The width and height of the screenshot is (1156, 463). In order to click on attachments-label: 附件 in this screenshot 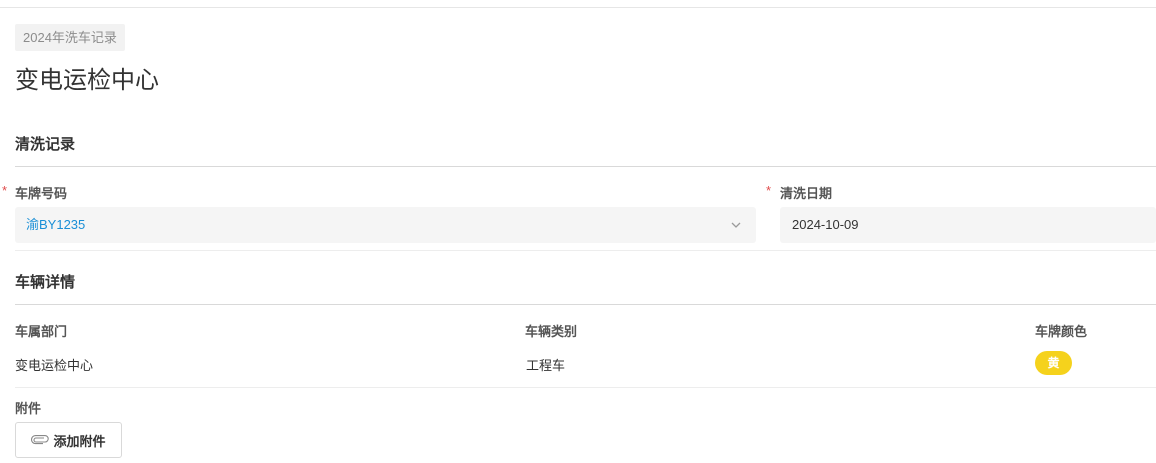, I will do `click(28, 408)`.